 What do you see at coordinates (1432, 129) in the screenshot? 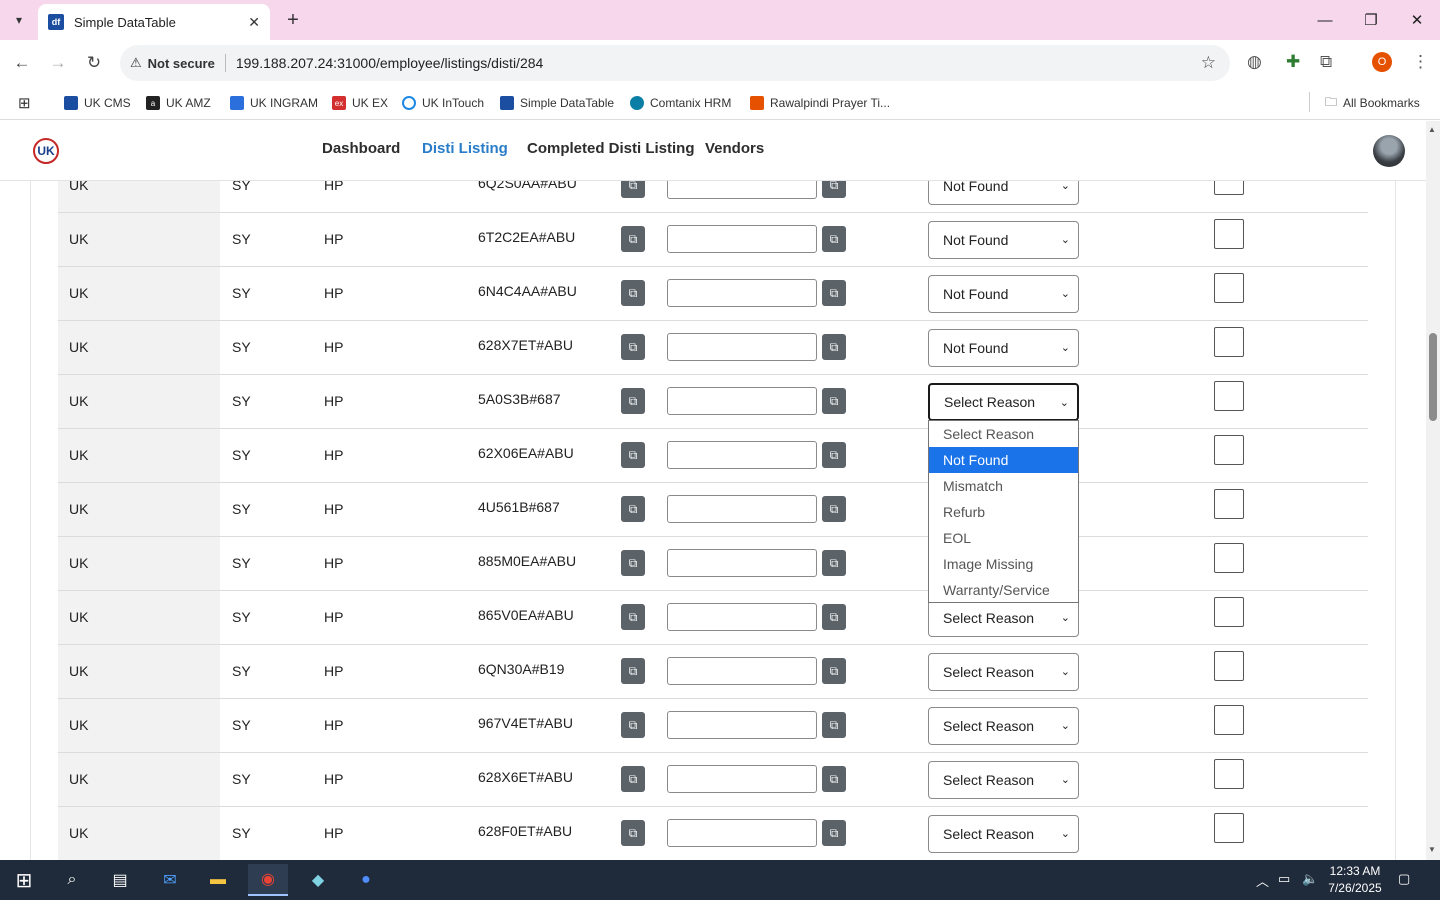
I see `scroll-up-icon: ▲` at bounding box center [1432, 129].